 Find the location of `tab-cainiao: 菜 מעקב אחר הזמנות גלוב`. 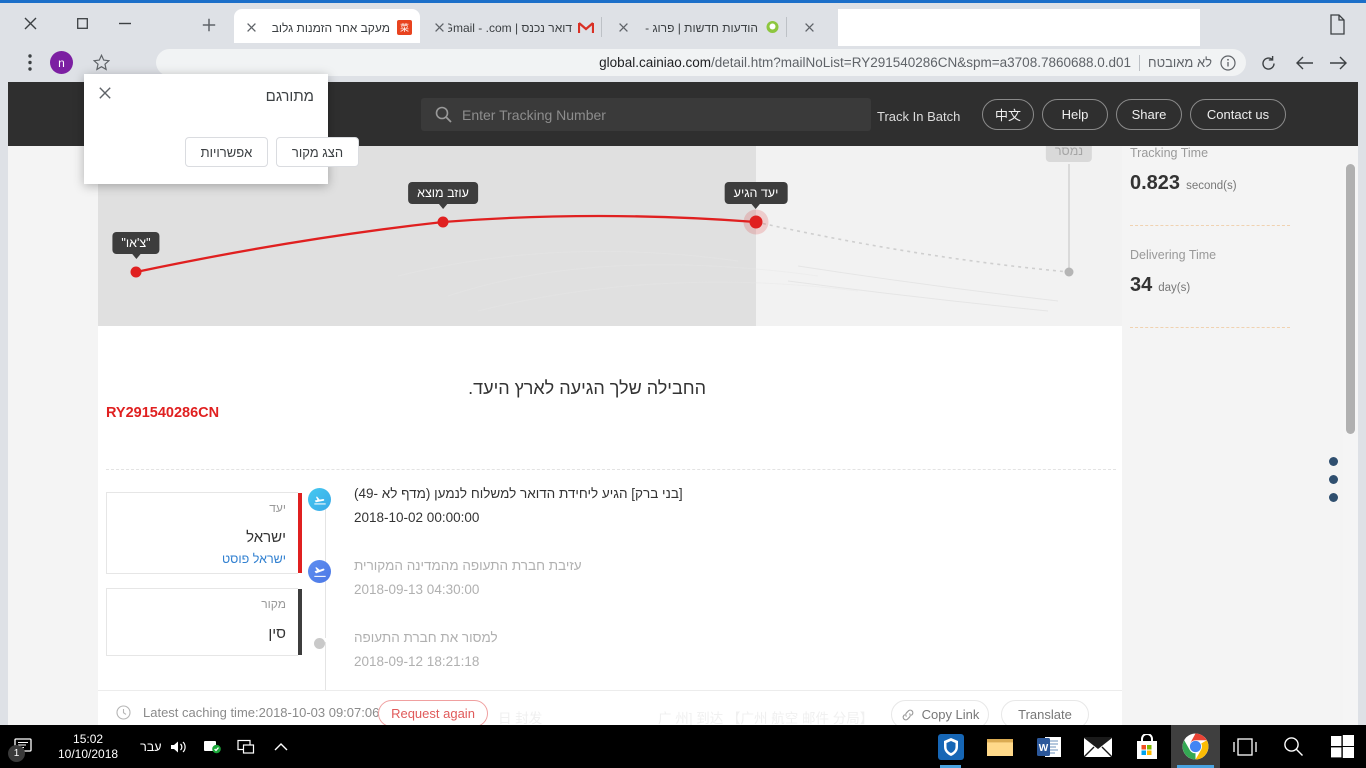

tab-cainiao: 菜 מעקב אחר הזמנות גלוב is located at coordinates (327, 27).